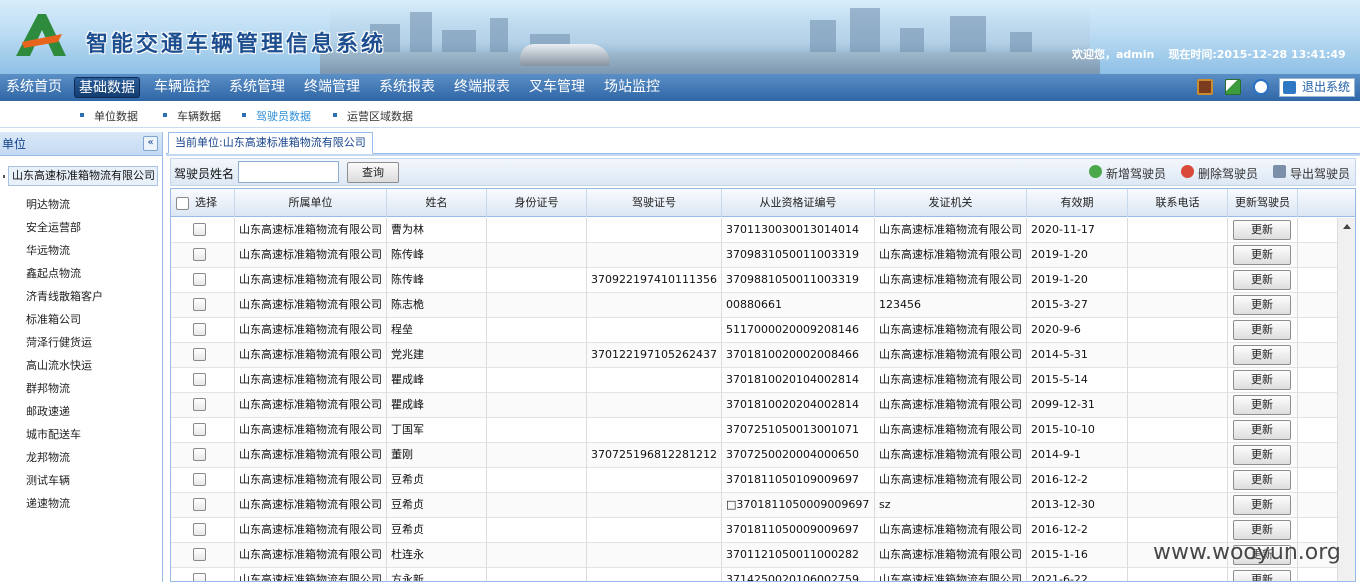 Image resolution: width=1360 pixels, height=582 pixels. I want to click on current-unit-tab: 当前单位:山东高速标准箱物流有限公司, so click(270, 143).